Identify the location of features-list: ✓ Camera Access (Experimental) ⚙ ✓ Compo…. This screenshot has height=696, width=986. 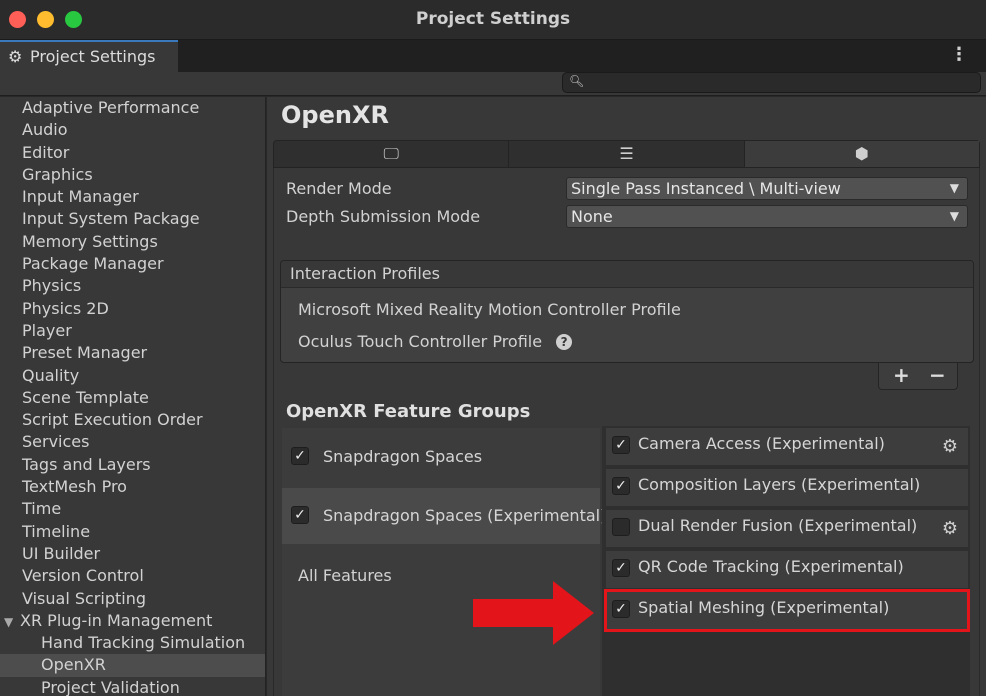
(786, 561).